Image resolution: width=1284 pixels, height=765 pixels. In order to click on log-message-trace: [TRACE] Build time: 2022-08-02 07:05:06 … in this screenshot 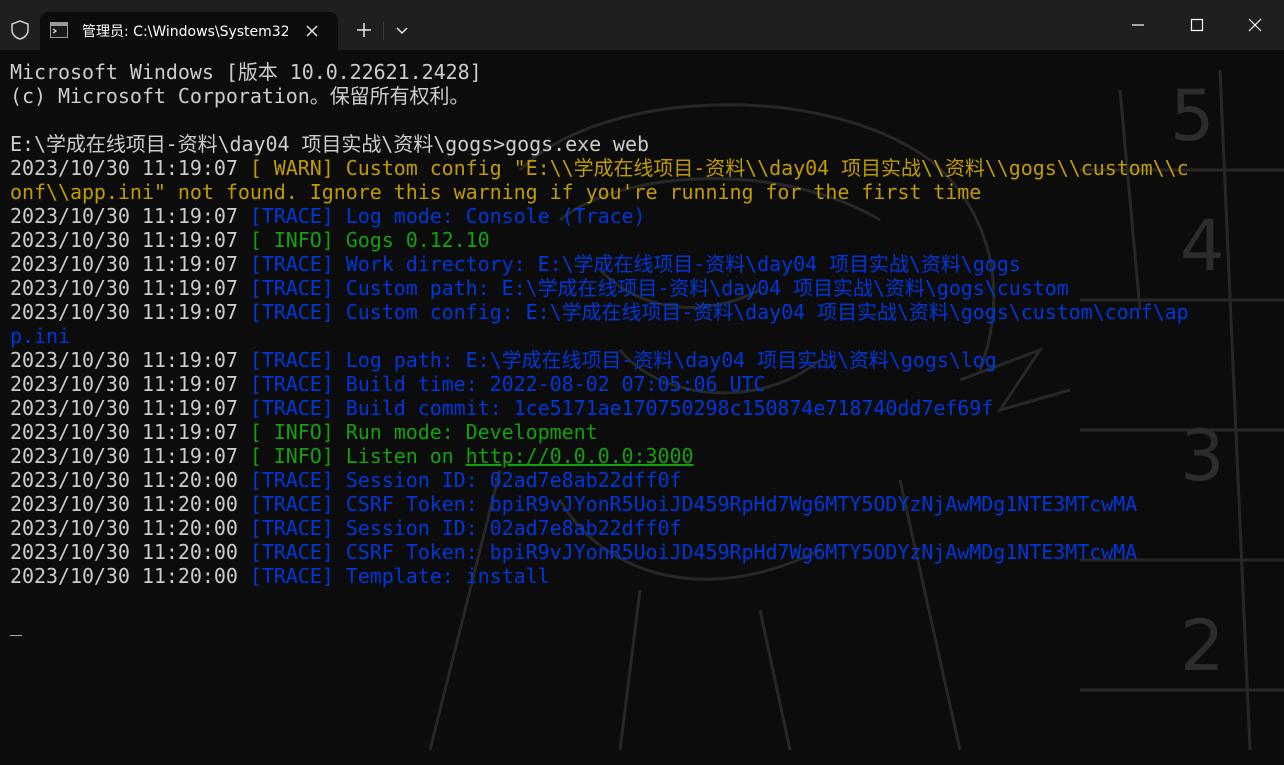, I will do `click(507, 384)`.